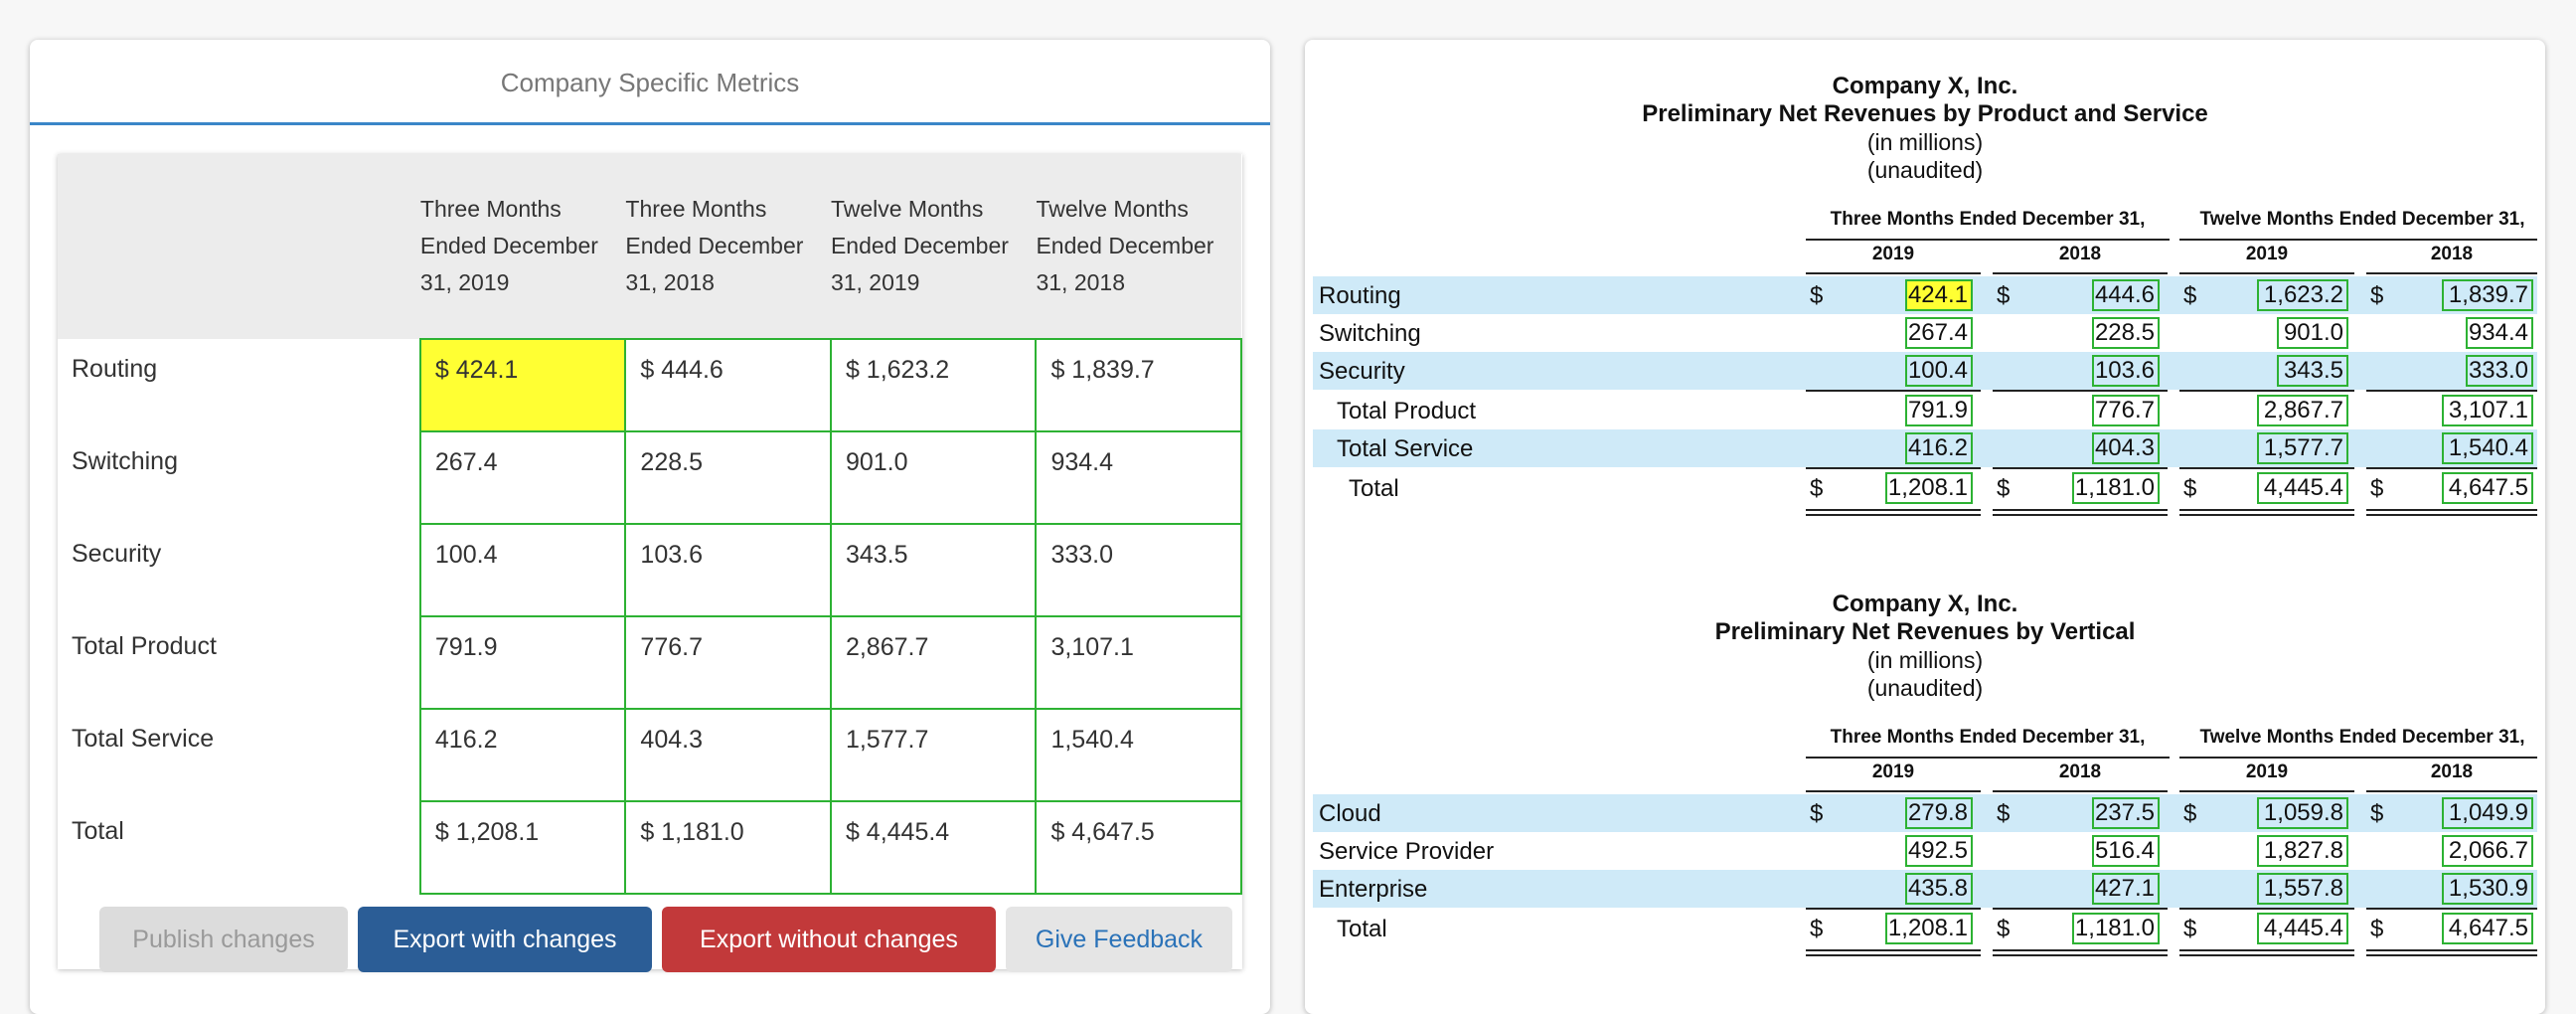 The width and height of the screenshot is (2576, 1014). Describe the element at coordinates (522, 385) in the screenshot. I see `table-cell: $ 424.1` at that location.